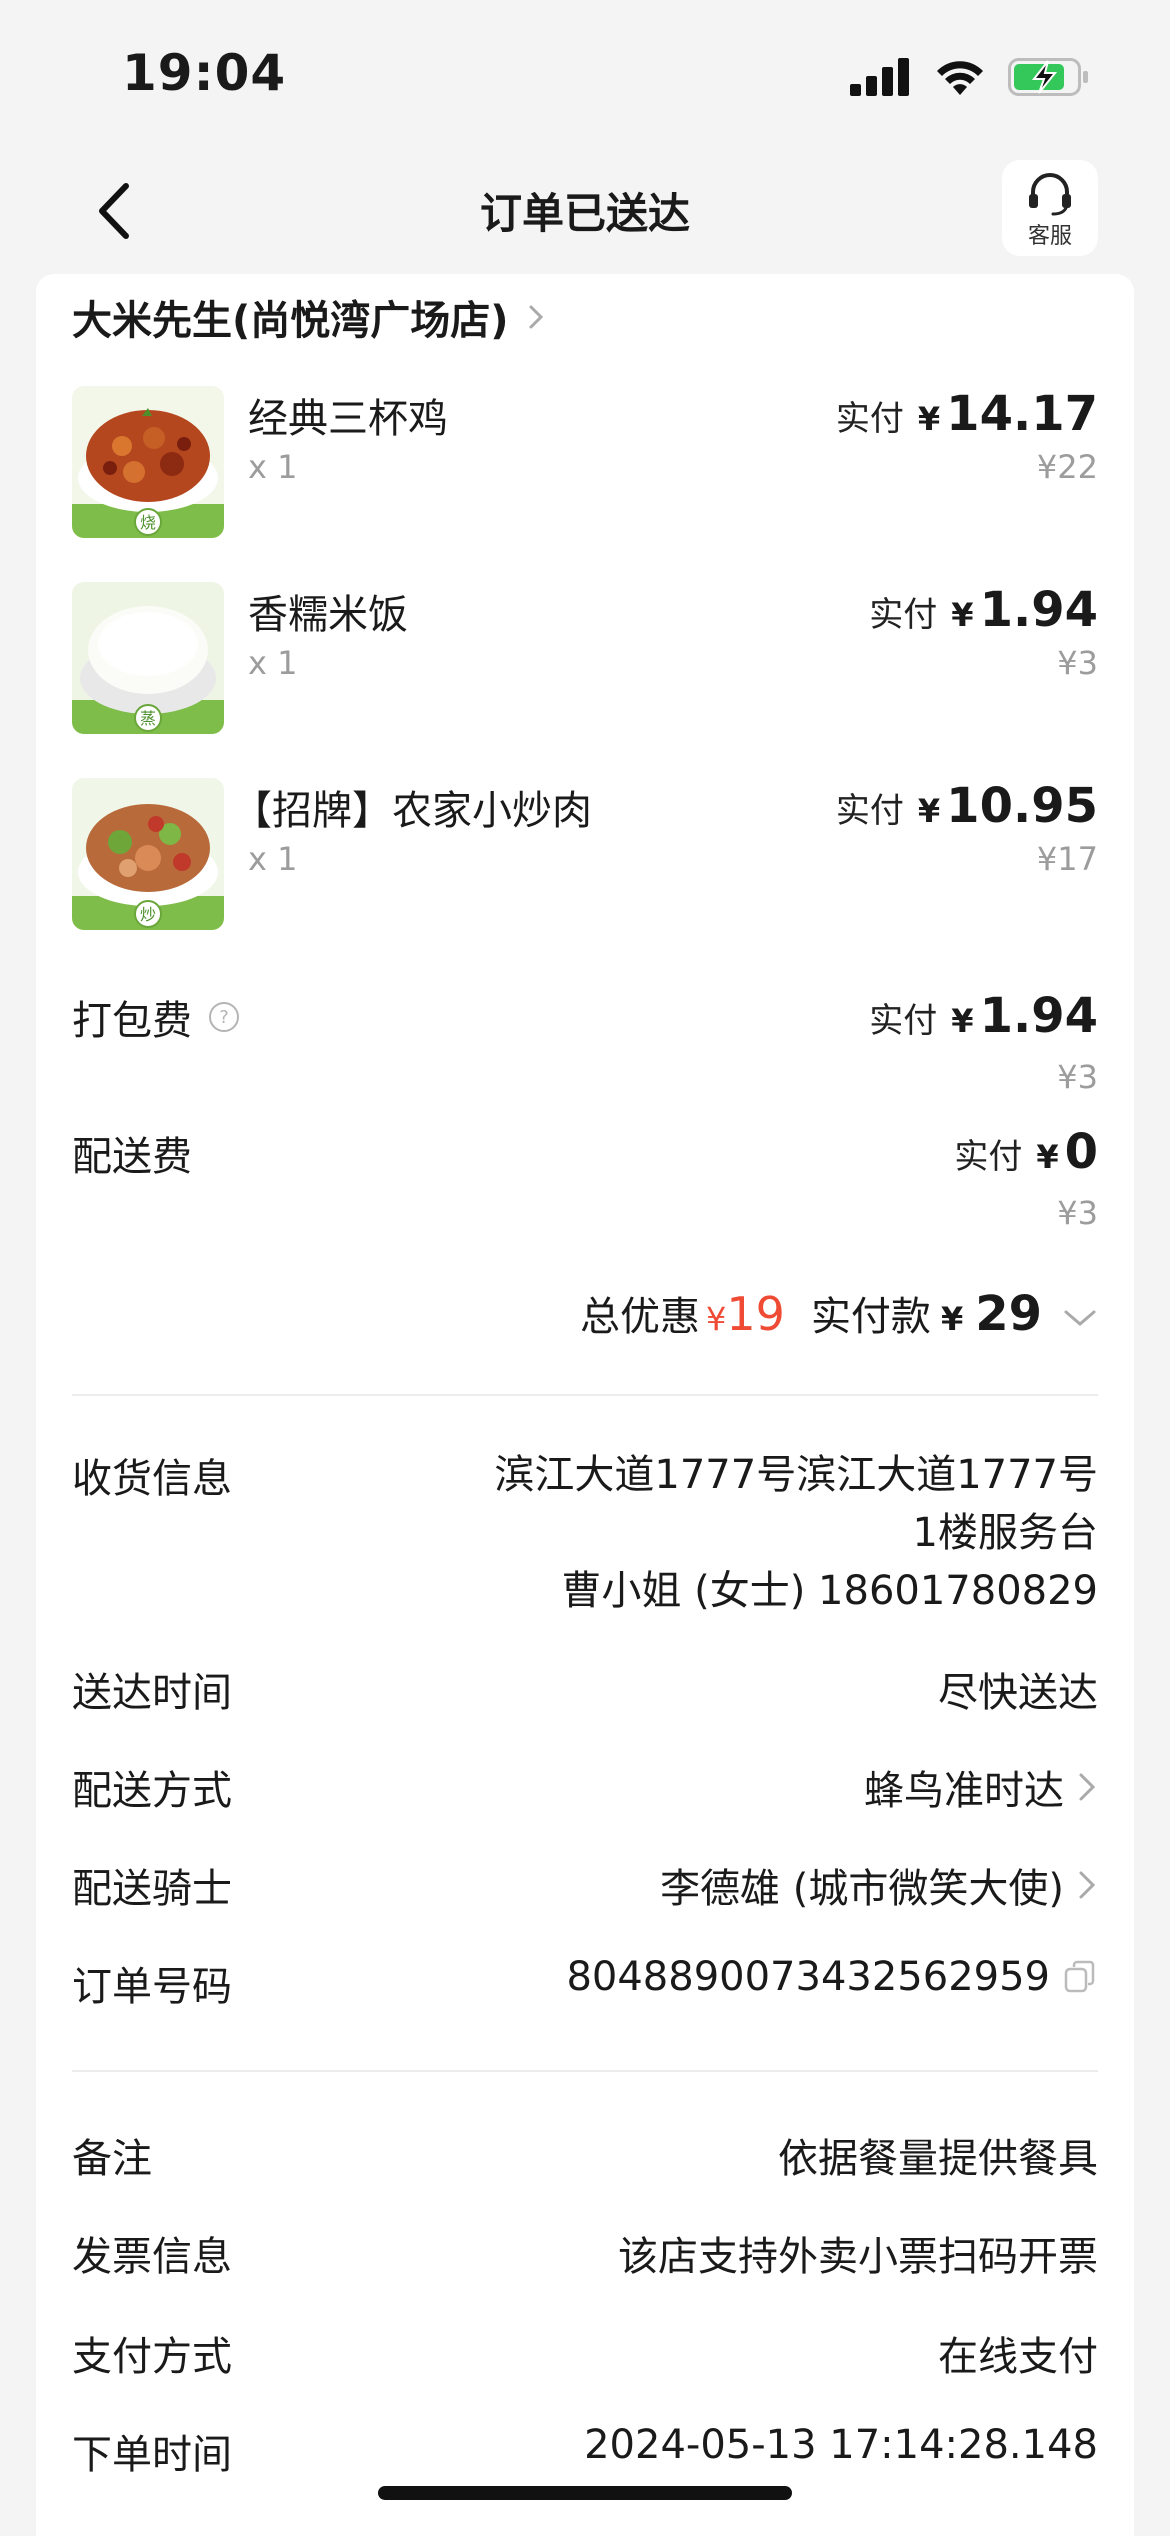 The image size is (1170, 2536). Describe the element at coordinates (585, 2354) in the screenshot. I see `payment-method-row: 支付方式 在线支付` at that location.